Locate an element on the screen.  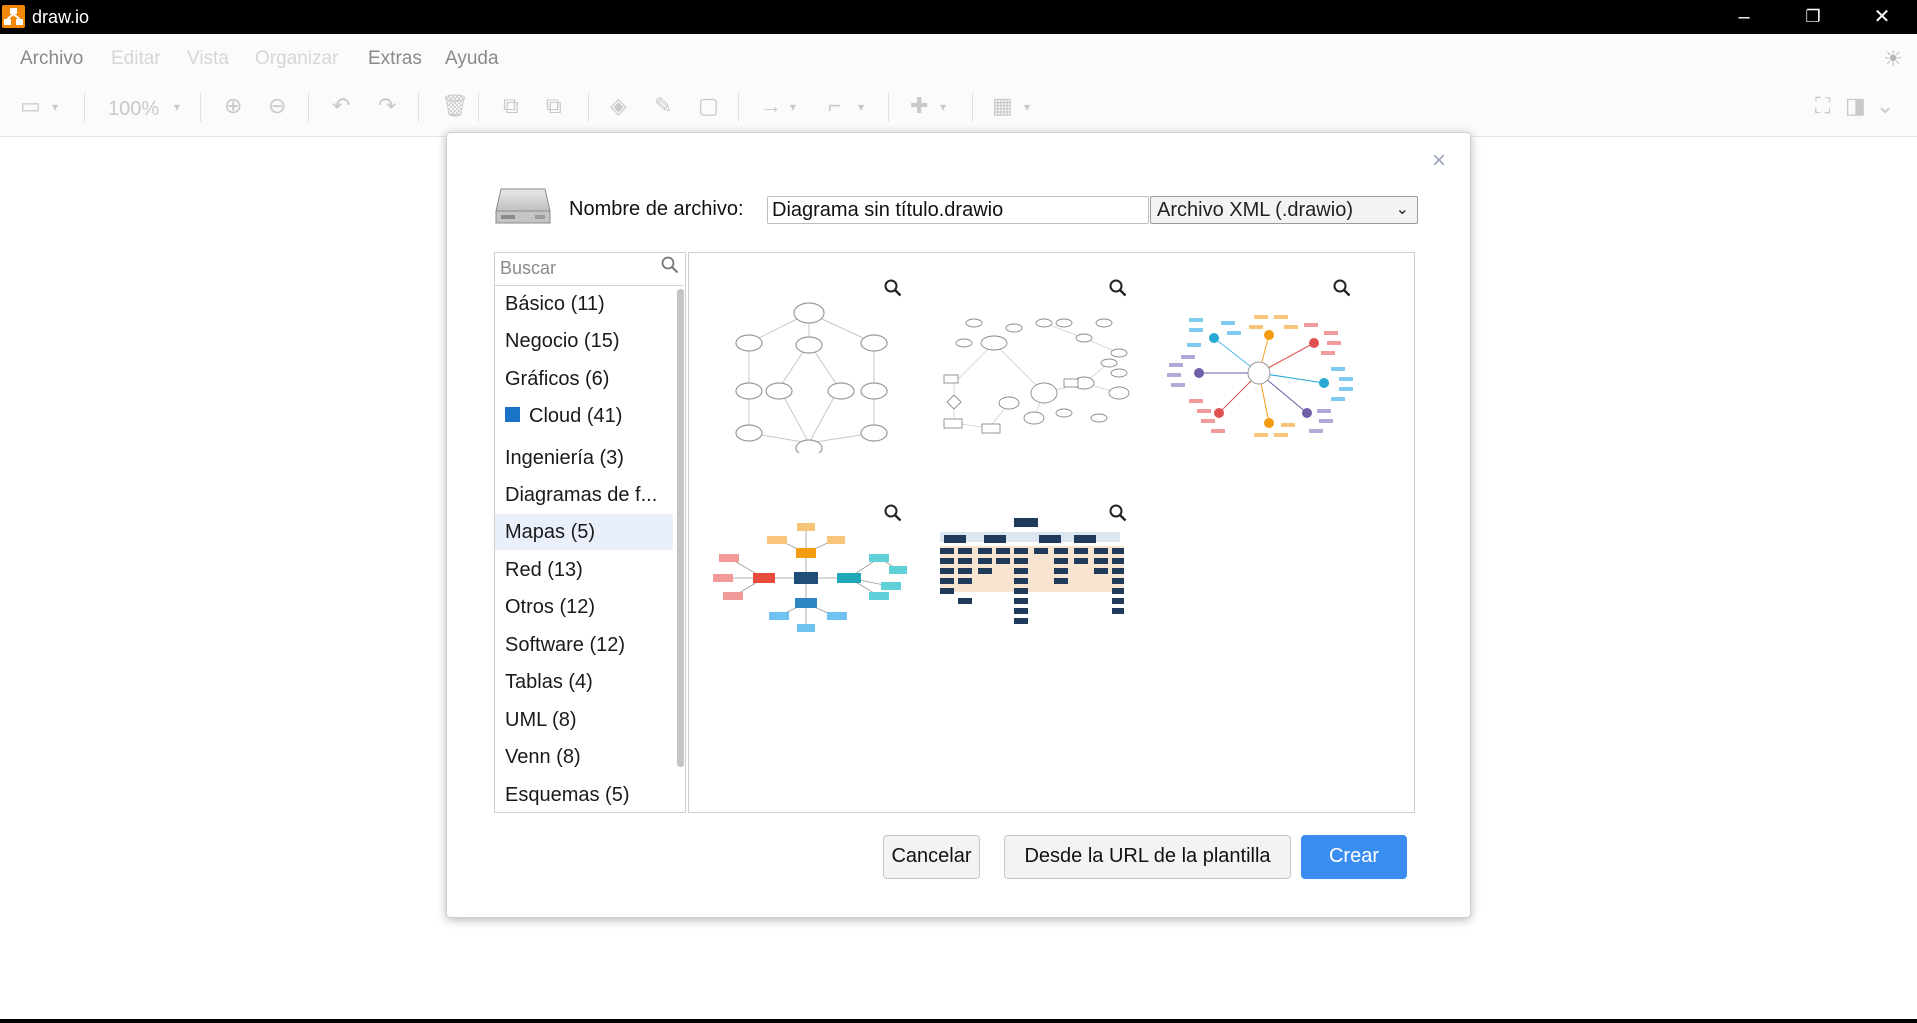
waypoints-icon: ⌐ is located at coordinates (834, 106).